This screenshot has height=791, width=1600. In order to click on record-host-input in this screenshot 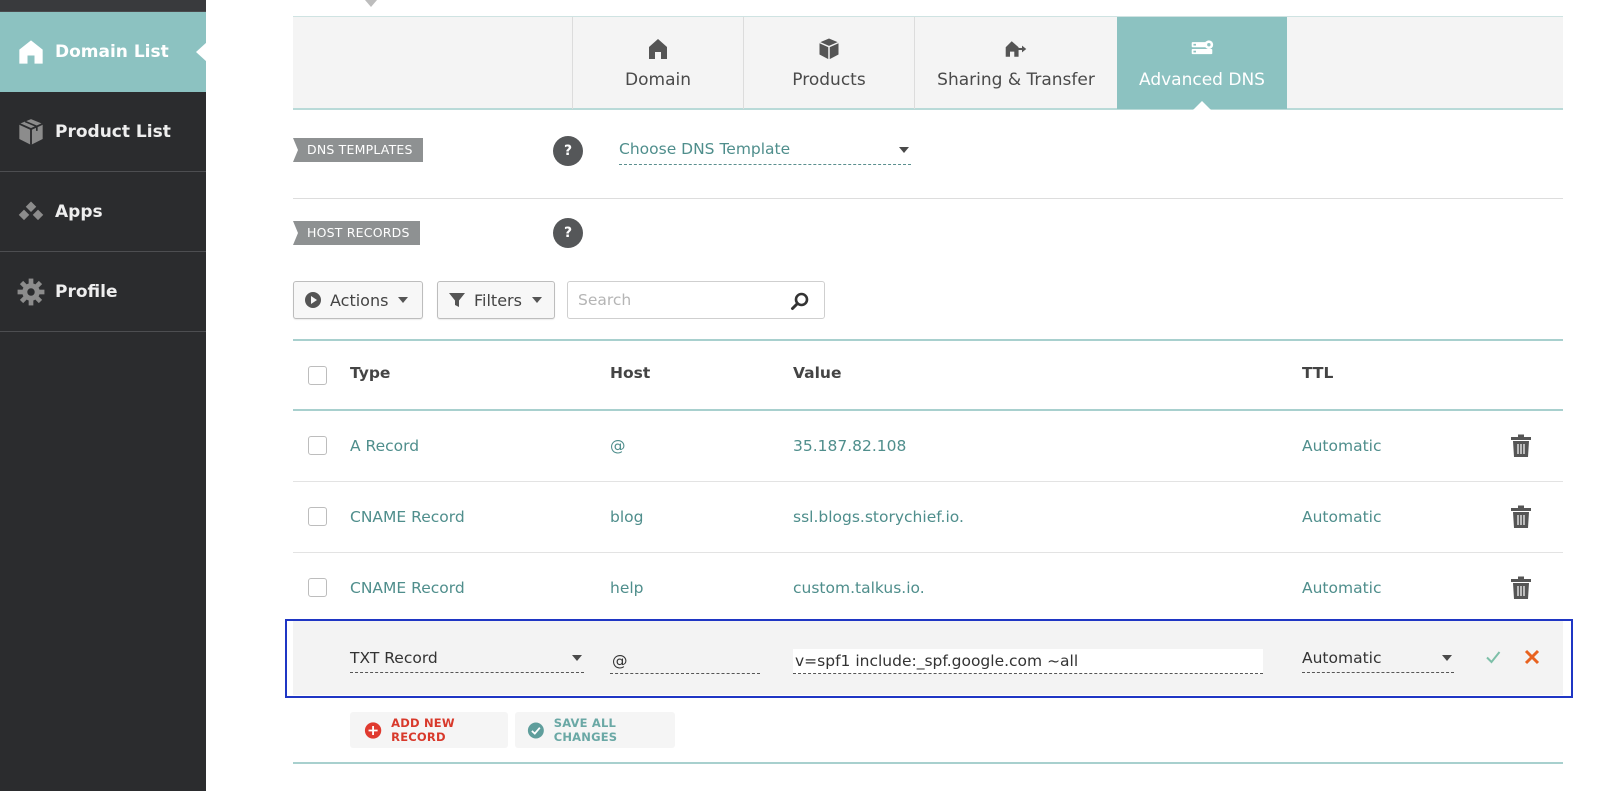, I will do `click(685, 661)`.